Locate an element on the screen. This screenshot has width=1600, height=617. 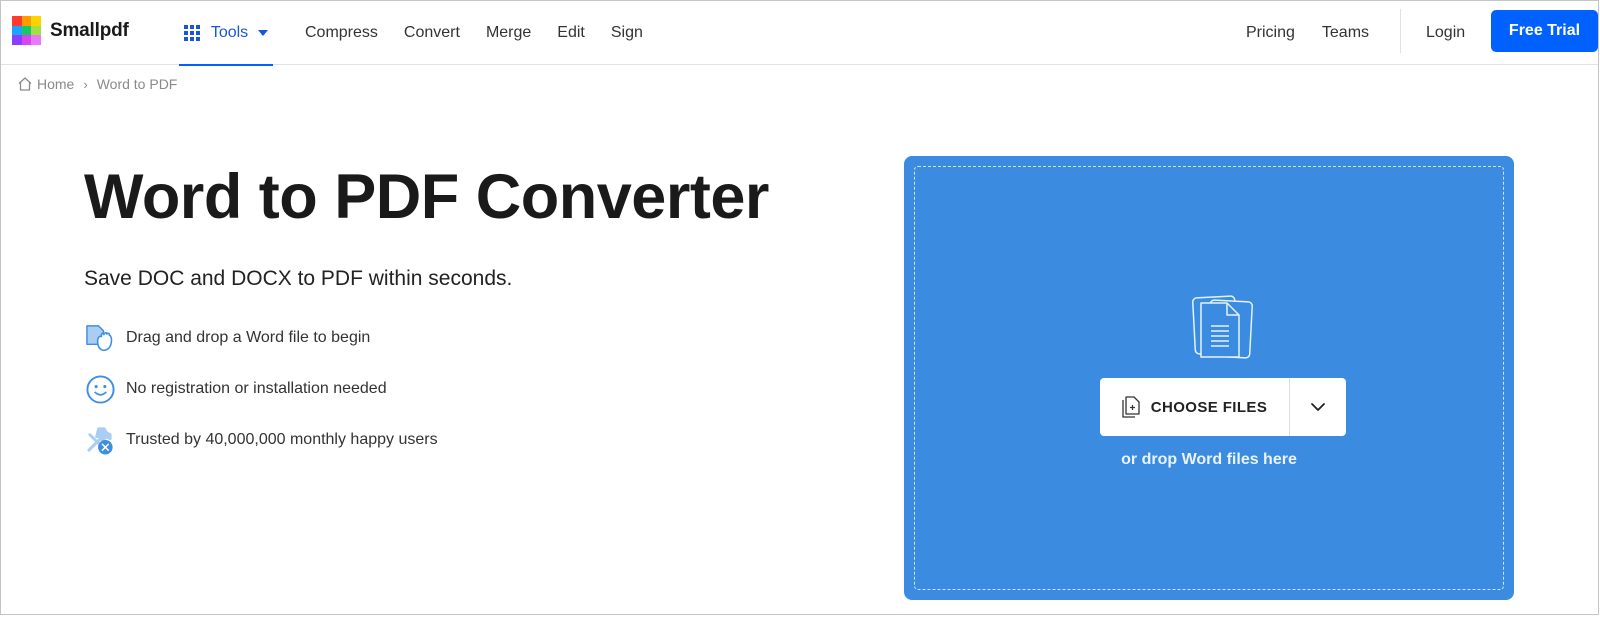
breadcrumb-home: Home is located at coordinates (55, 84).